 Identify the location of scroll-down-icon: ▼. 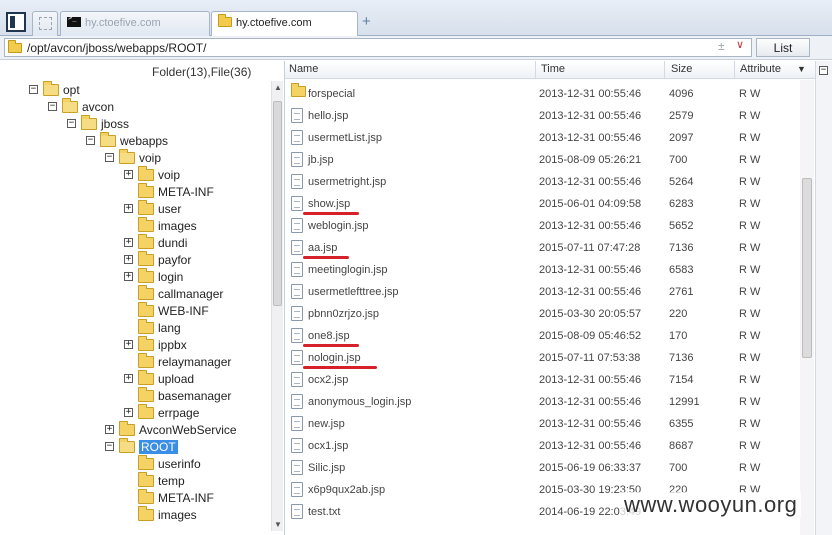
(278, 524).